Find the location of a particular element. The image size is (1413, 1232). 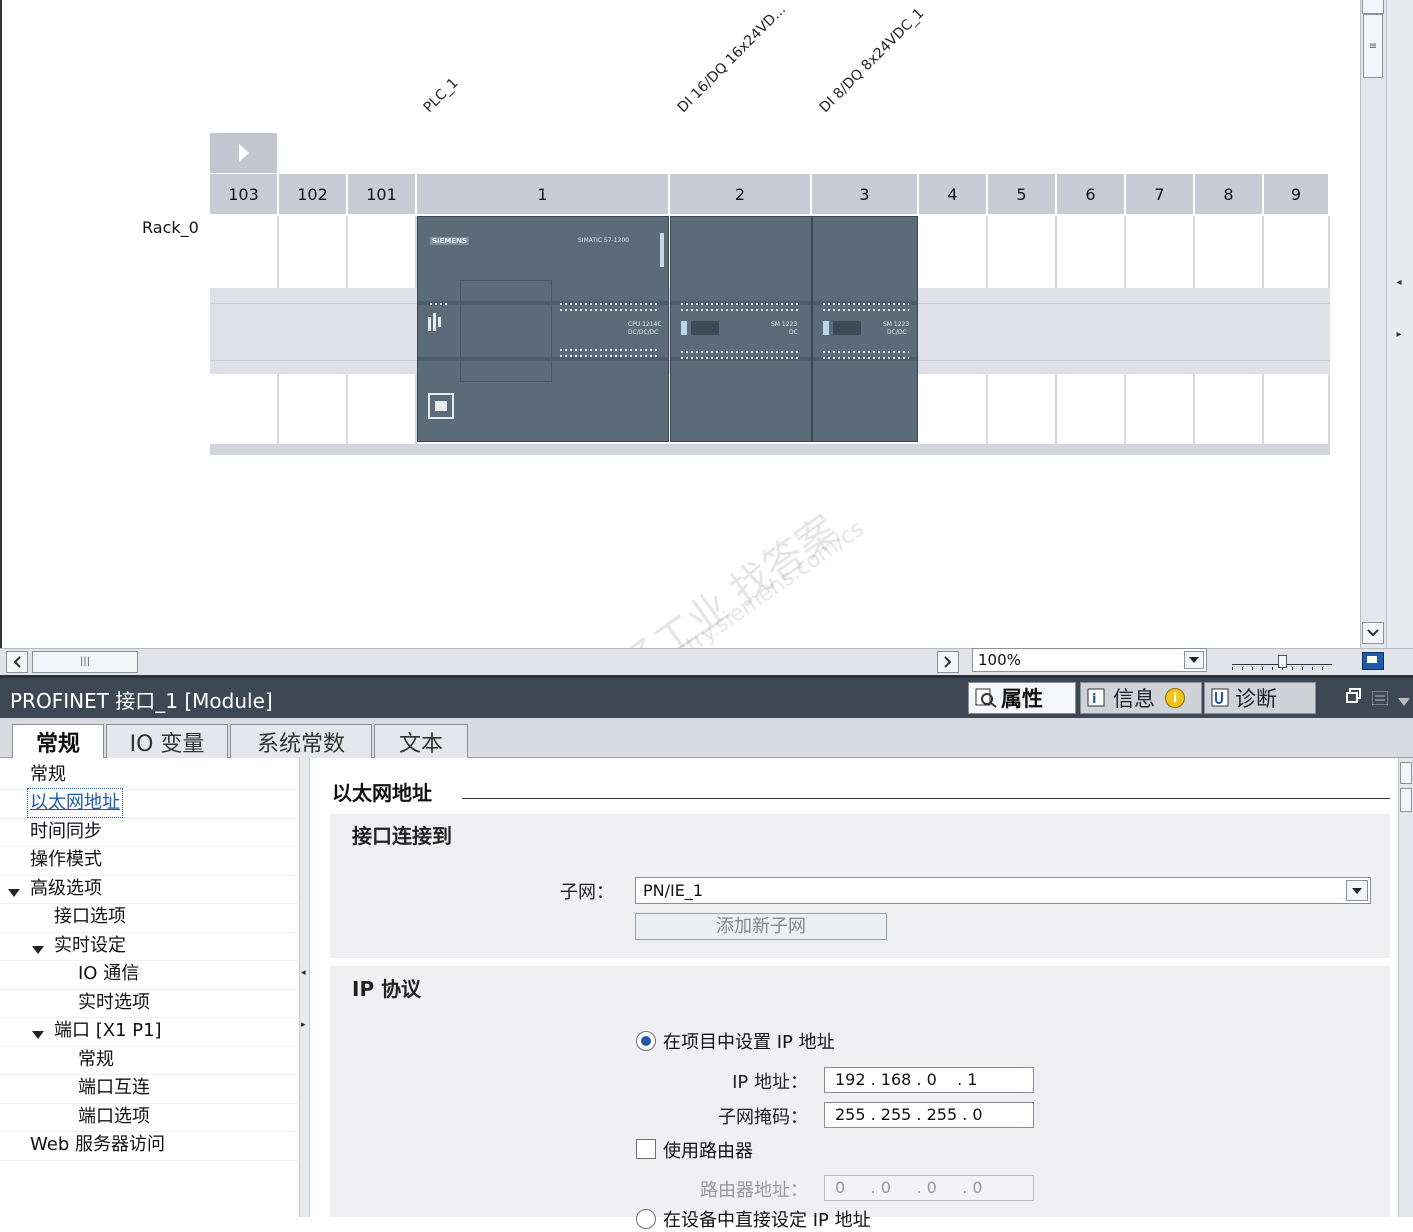

slot-header-3: 3 is located at coordinates (865, 194).